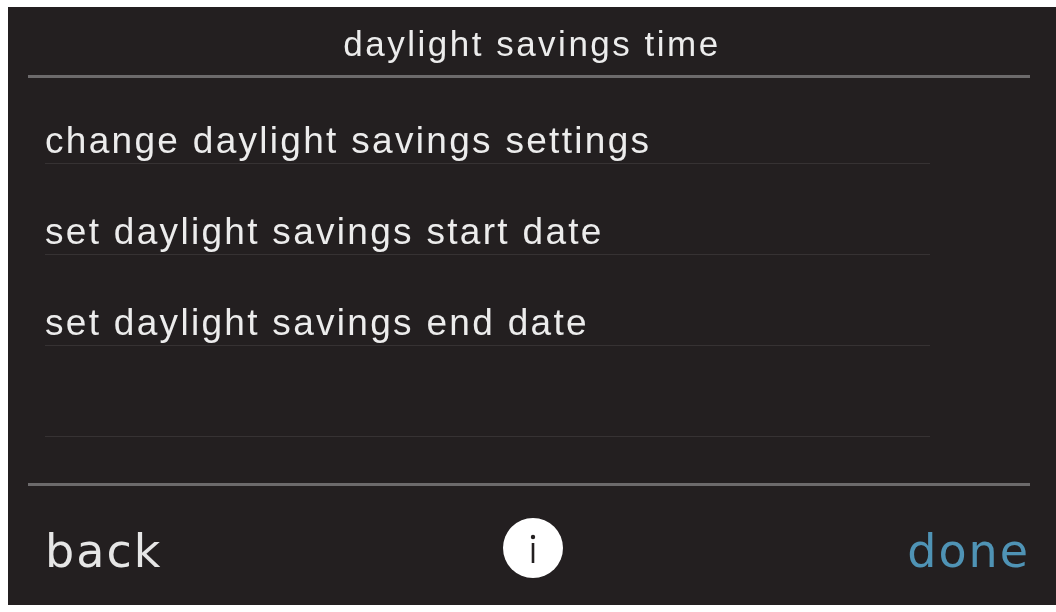  Describe the element at coordinates (317, 323) in the screenshot. I see `menu-item: set daylight savings end date` at that location.